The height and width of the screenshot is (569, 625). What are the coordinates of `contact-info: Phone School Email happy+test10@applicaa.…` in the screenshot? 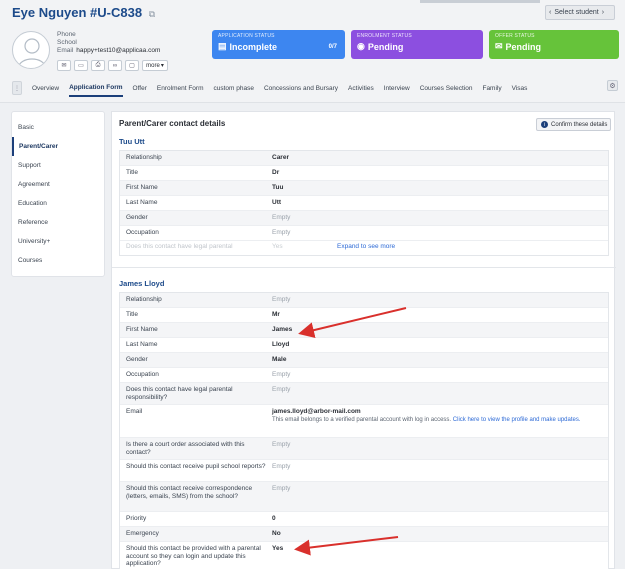 It's located at (108, 43).